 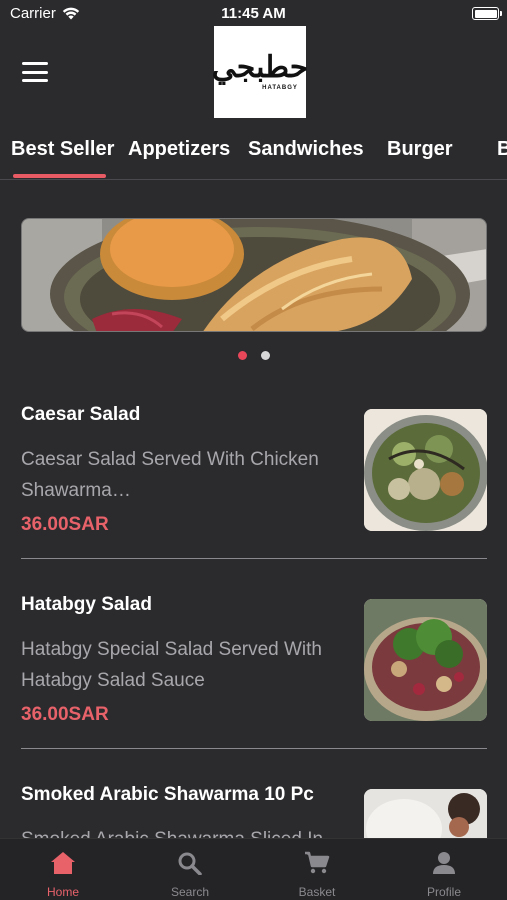 I want to click on bottom-tab-bar: Home Search Basket Profile, so click(x=253, y=869).